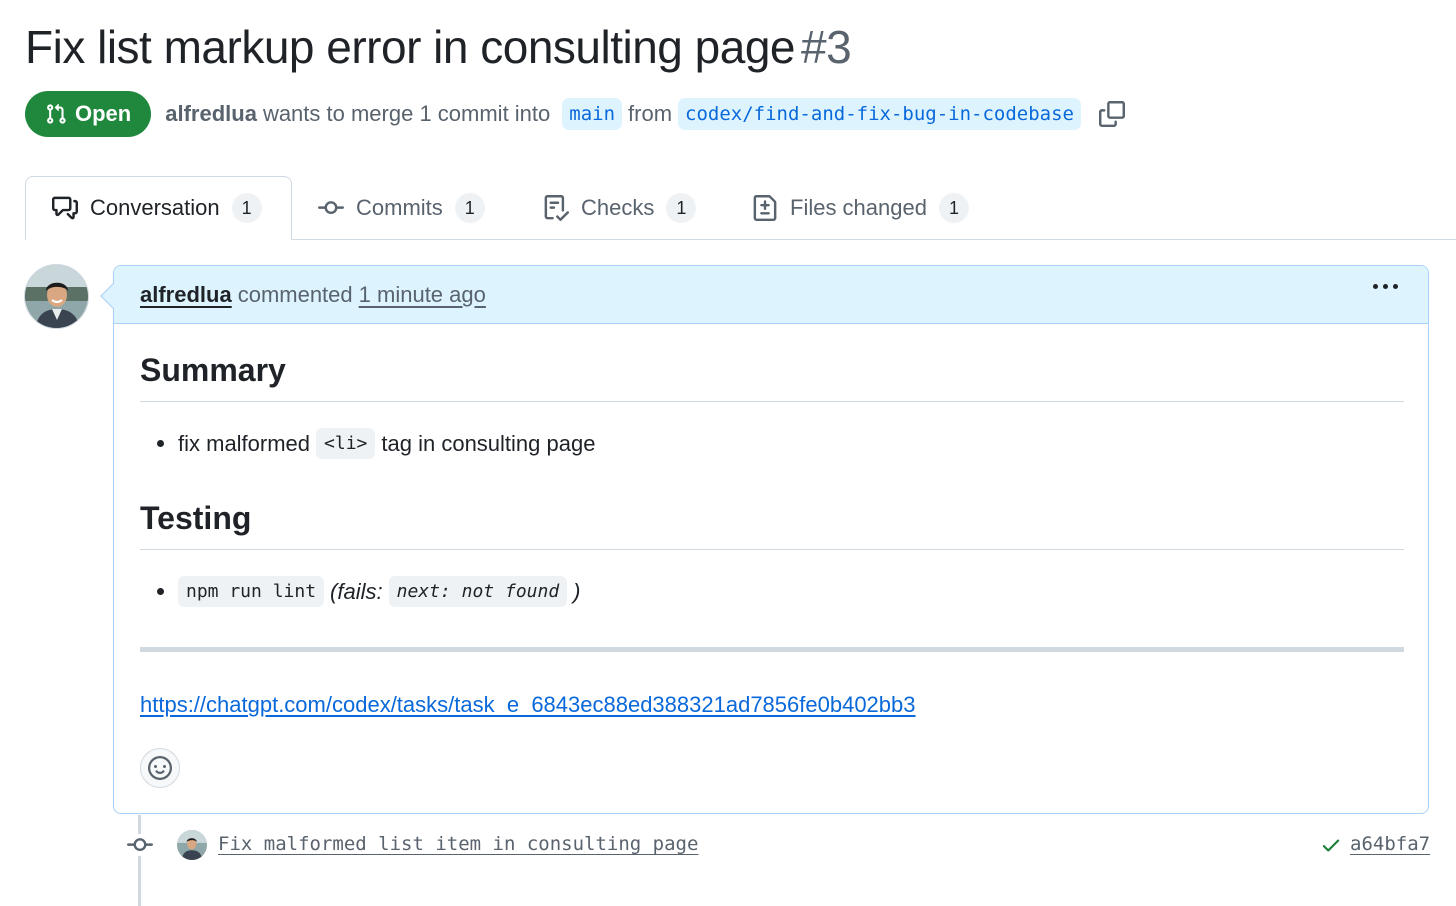 The width and height of the screenshot is (1456, 906). Describe the element at coordinates (556, 208) in the screenshot. I see `checklist-icon` at that location.